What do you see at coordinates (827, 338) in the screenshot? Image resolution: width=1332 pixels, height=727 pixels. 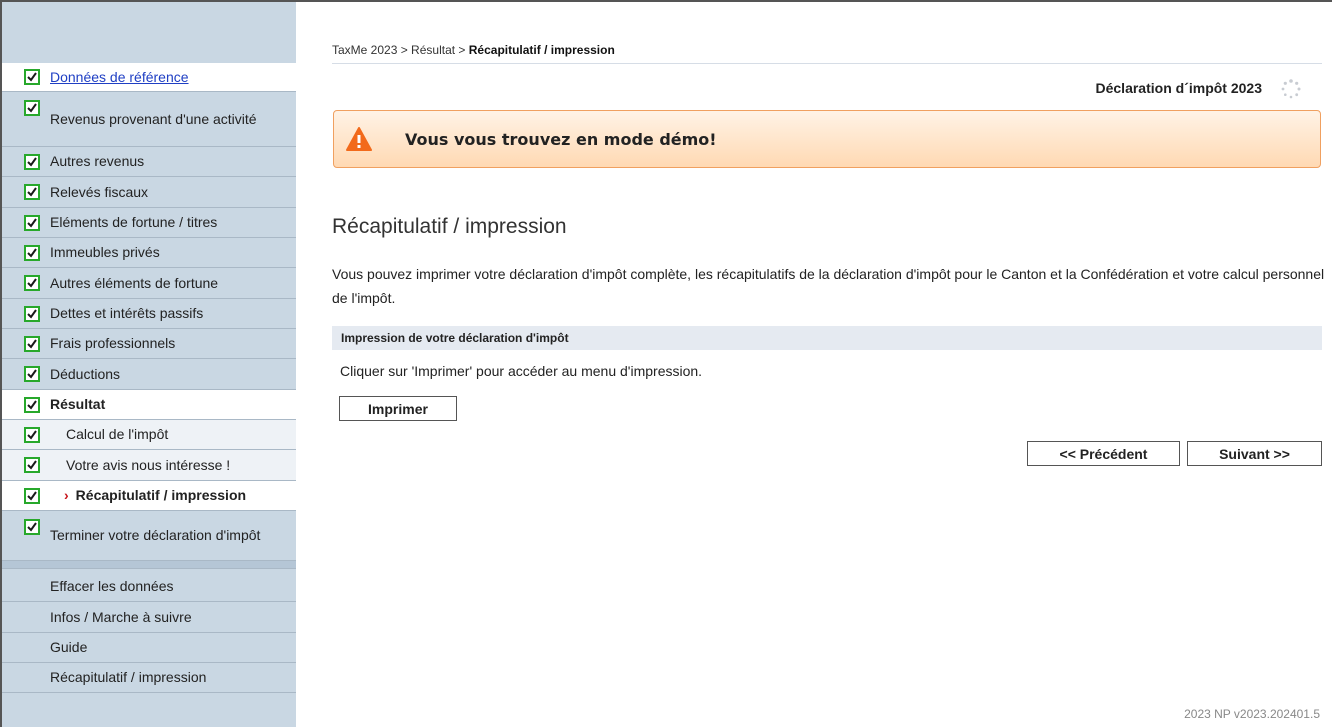 I see `section-header: Impression de votre déclaration d'impôt` at bounding box center [827, 338].